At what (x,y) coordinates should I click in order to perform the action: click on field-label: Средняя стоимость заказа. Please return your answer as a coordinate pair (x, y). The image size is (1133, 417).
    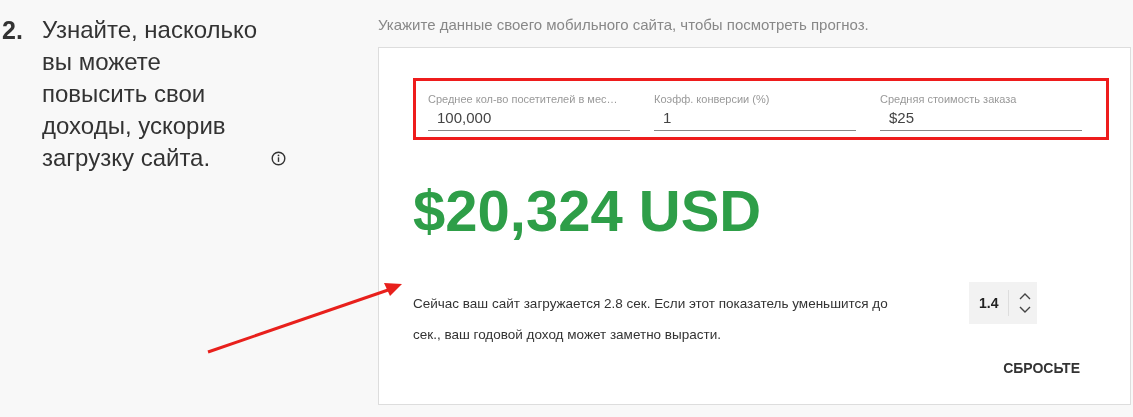
    Looking at the image, I should click on (948, 99).